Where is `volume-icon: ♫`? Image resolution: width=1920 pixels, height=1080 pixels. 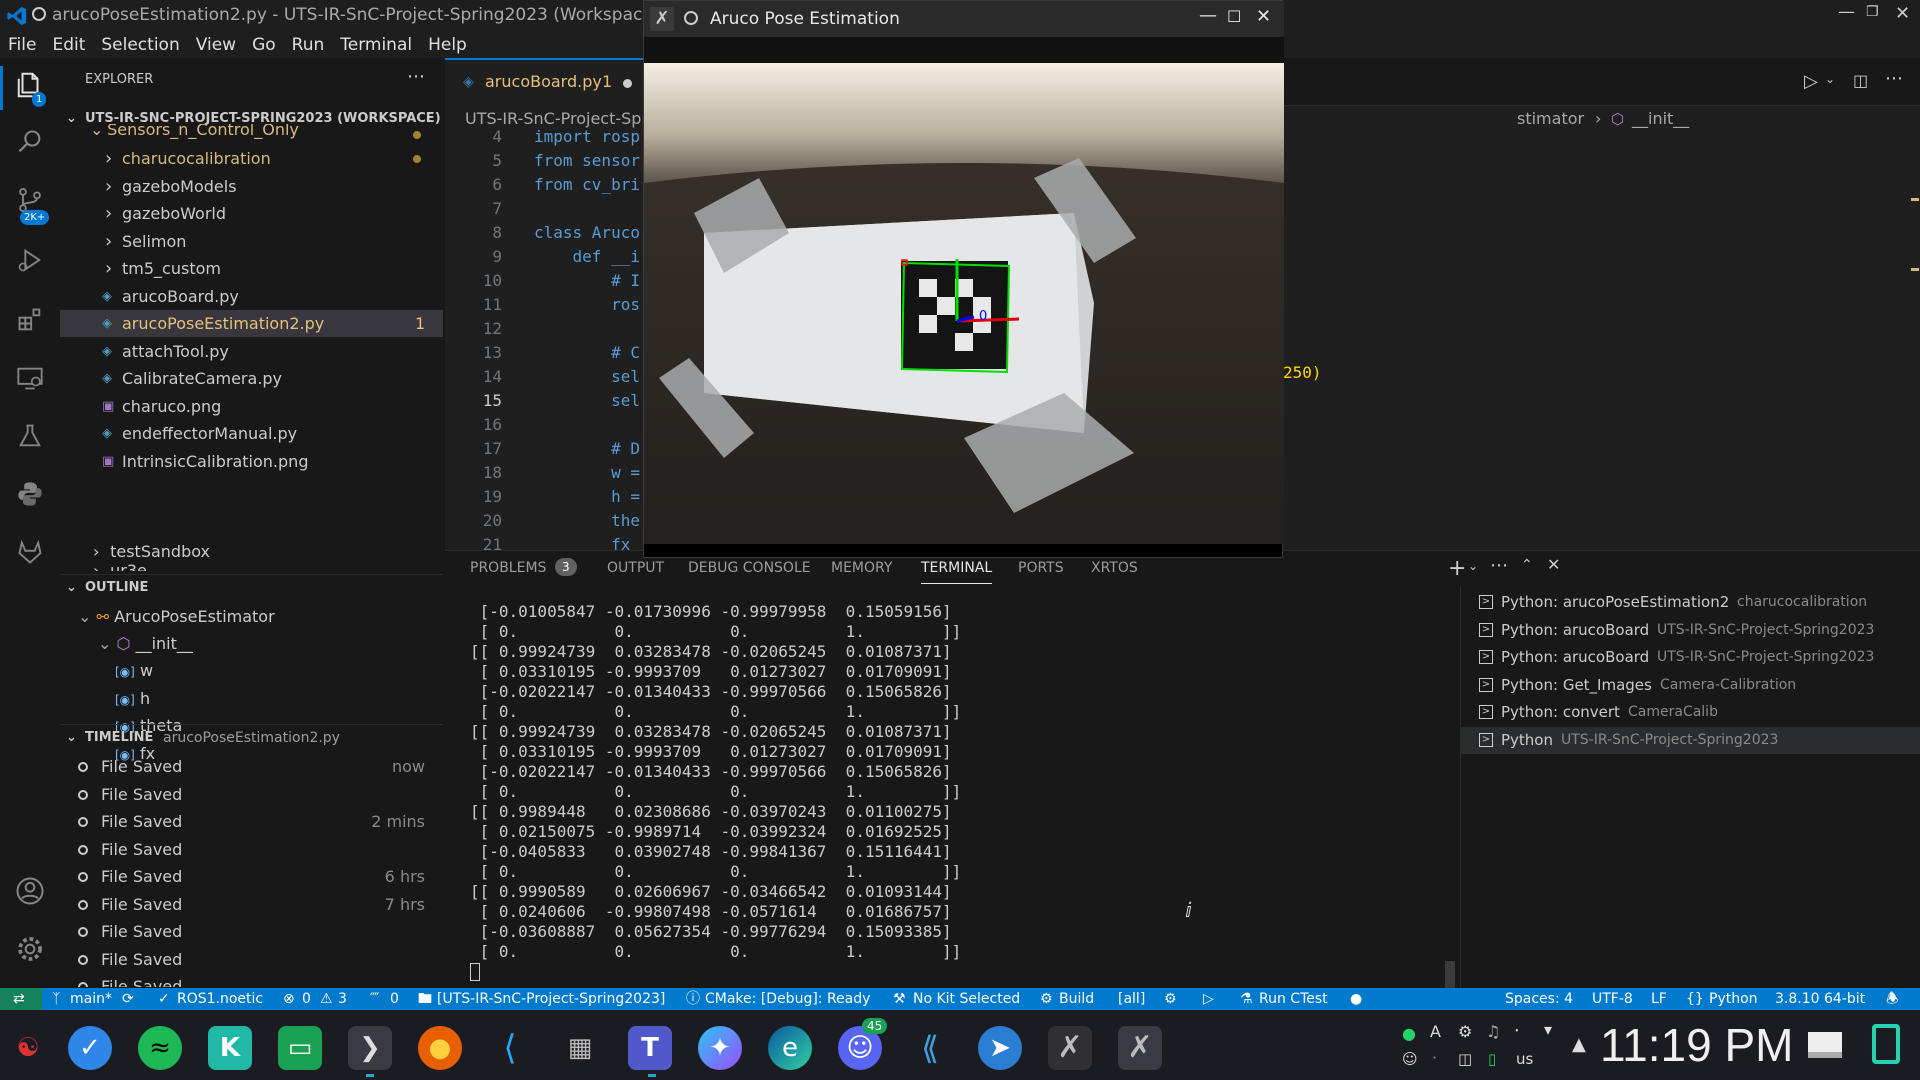
volume-icon: ♫ is located at coordinates (1493, 1031).